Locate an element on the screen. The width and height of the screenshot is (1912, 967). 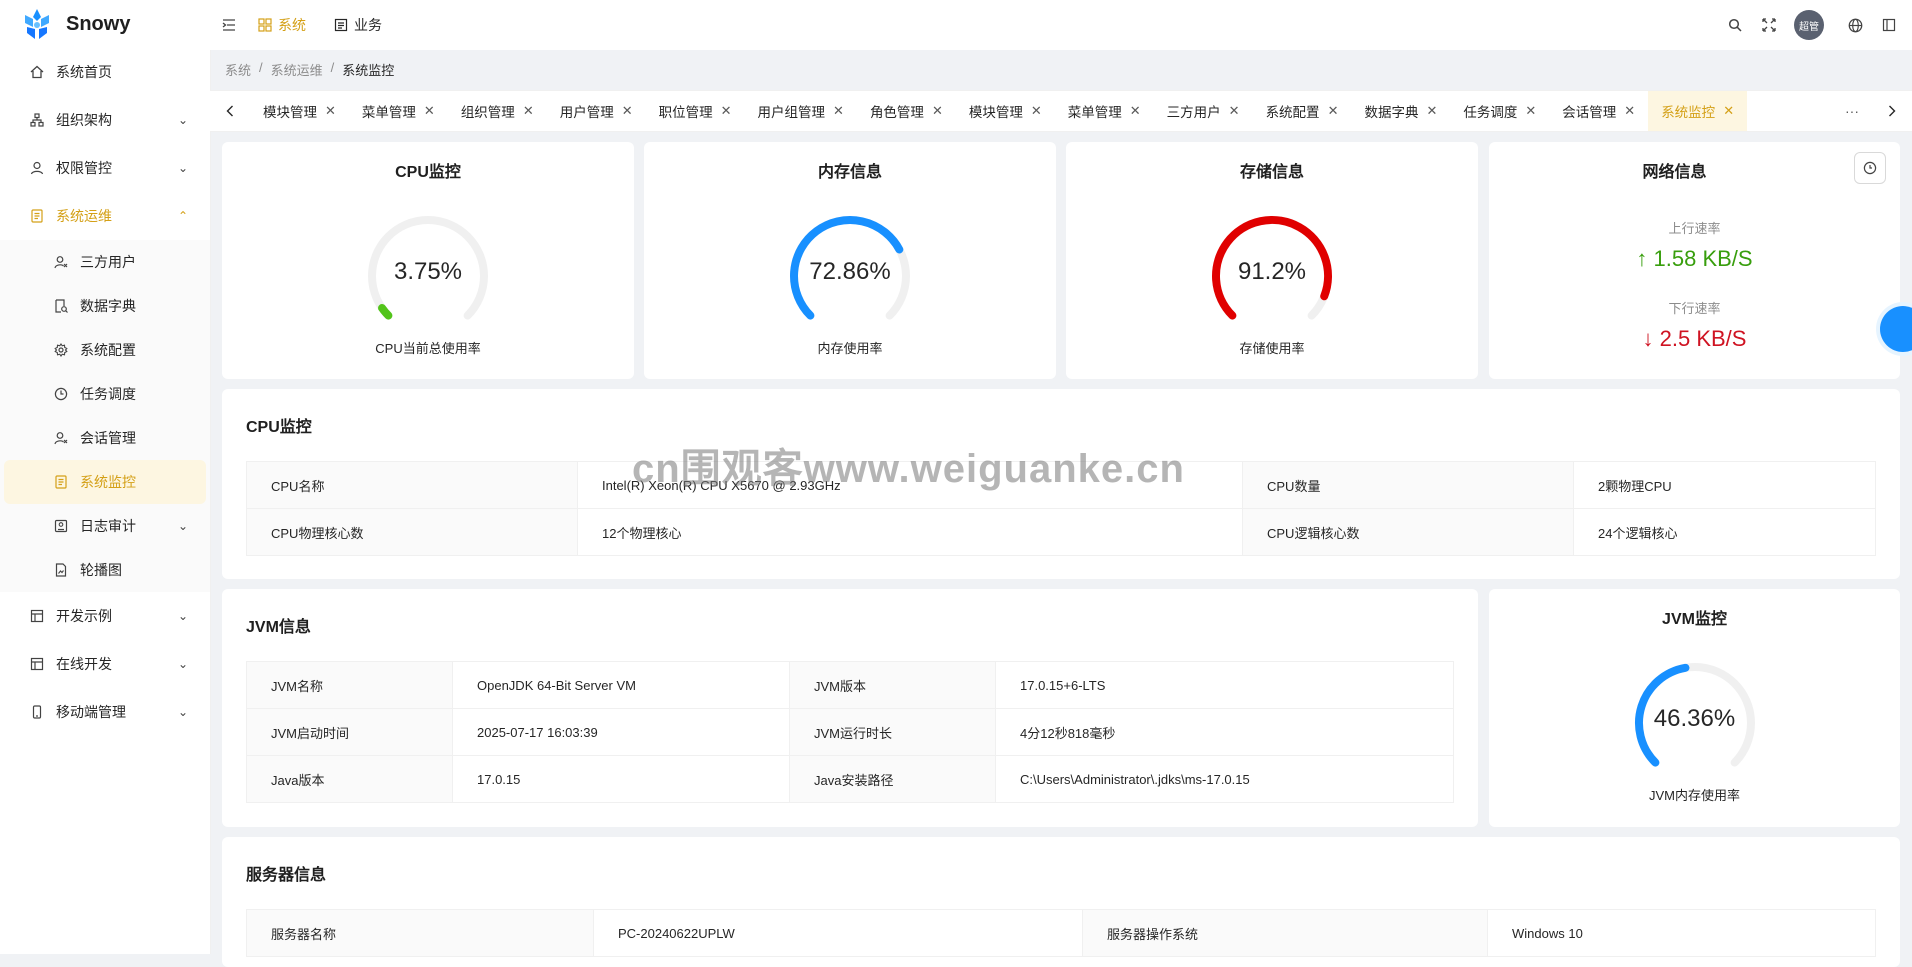
tab: 组织管理 ✕ is located at coordinates (497, 111).